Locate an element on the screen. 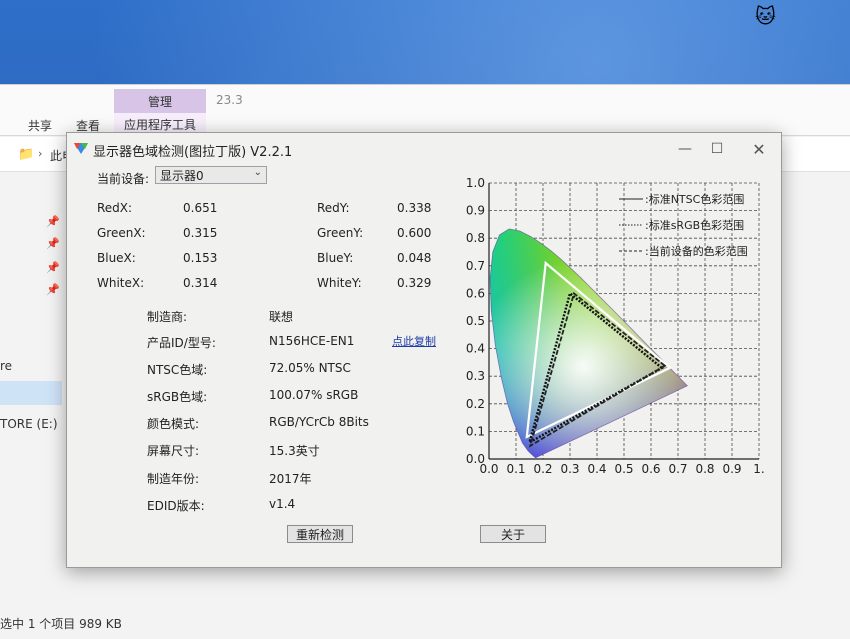 Image resolution: width=850 pixels, height=639 pixels. whitey-value: 0.329 is located at coordinates (414, 283).